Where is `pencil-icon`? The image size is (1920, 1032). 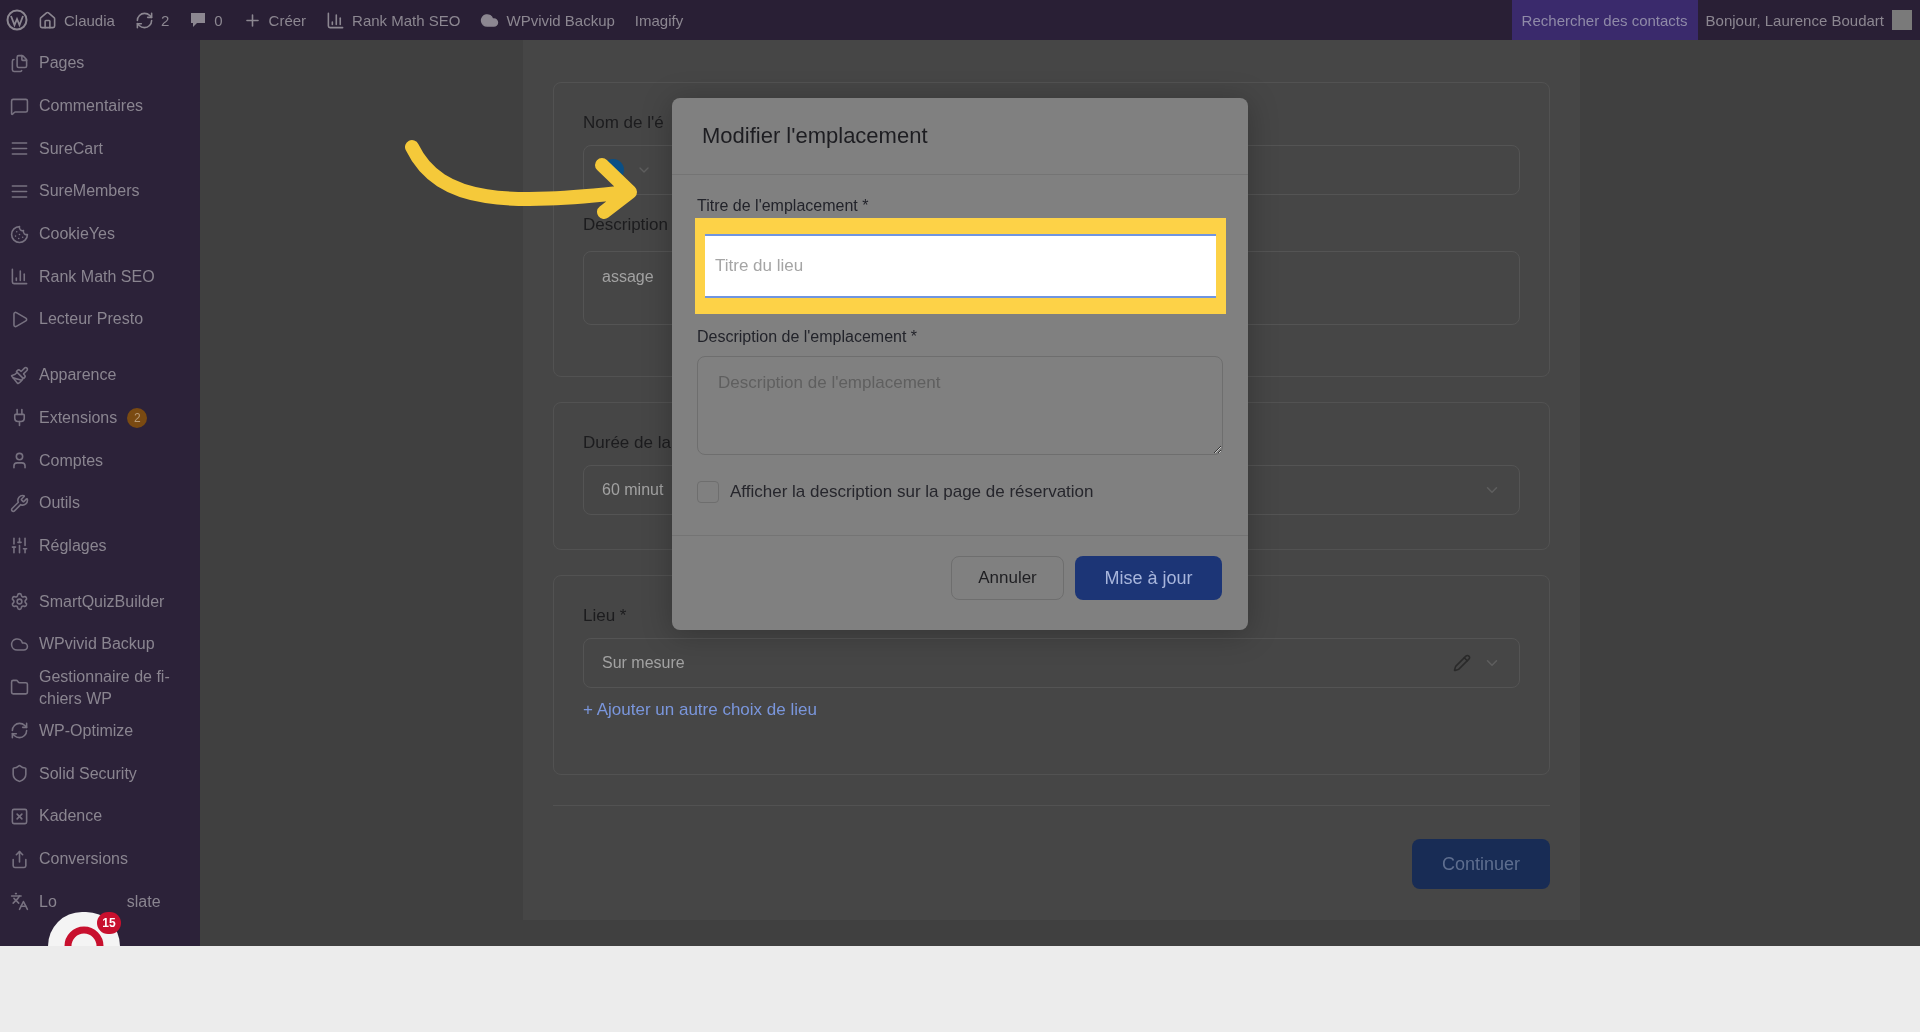 pencil-icon is located at coordinates (1462, 663).